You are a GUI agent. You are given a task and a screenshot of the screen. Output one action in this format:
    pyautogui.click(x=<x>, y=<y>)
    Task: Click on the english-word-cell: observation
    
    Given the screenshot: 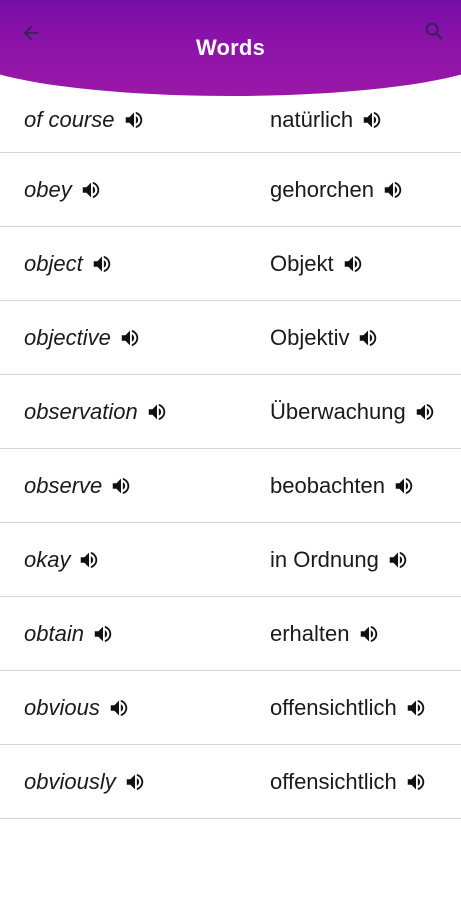 What is the action you would take?
    pyautogui.click(x=96, y=412)
    